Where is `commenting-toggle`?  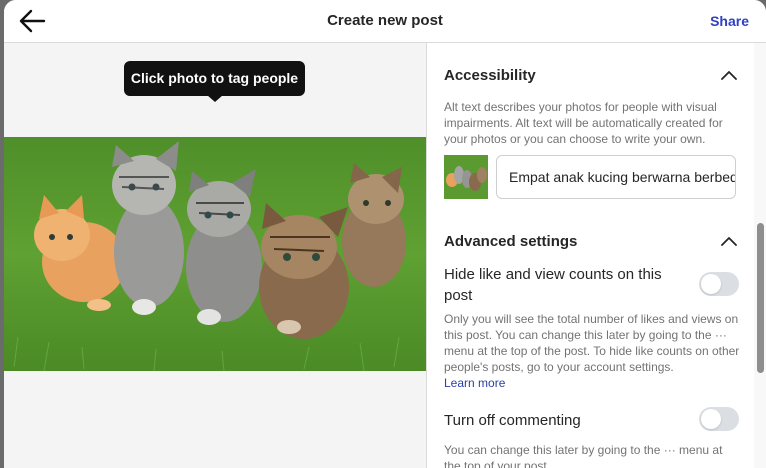
commenting-toggle is located at coordinates (719, 419).